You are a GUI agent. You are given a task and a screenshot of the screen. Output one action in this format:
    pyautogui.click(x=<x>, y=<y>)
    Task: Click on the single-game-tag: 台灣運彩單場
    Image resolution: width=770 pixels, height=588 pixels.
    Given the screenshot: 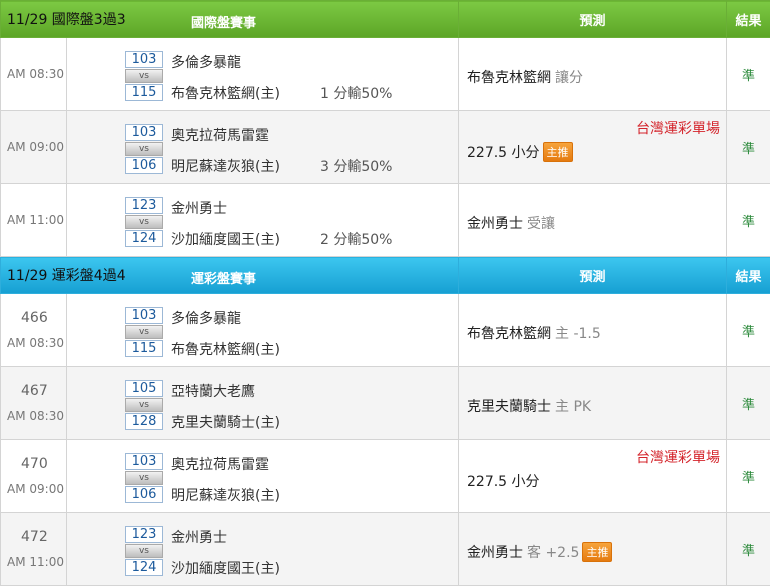 What is the action you would take?
    pyautogui.click(x=678, y=457)
    